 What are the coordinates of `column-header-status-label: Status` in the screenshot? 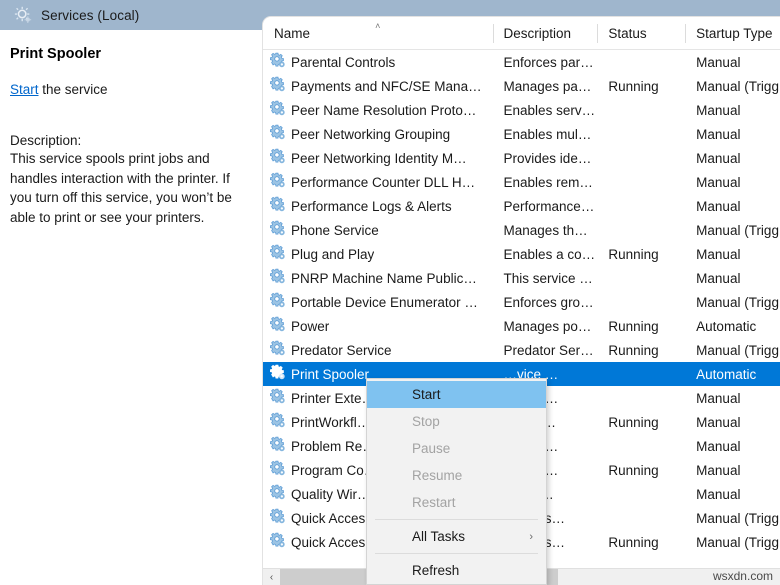 It's located at (627, 33).